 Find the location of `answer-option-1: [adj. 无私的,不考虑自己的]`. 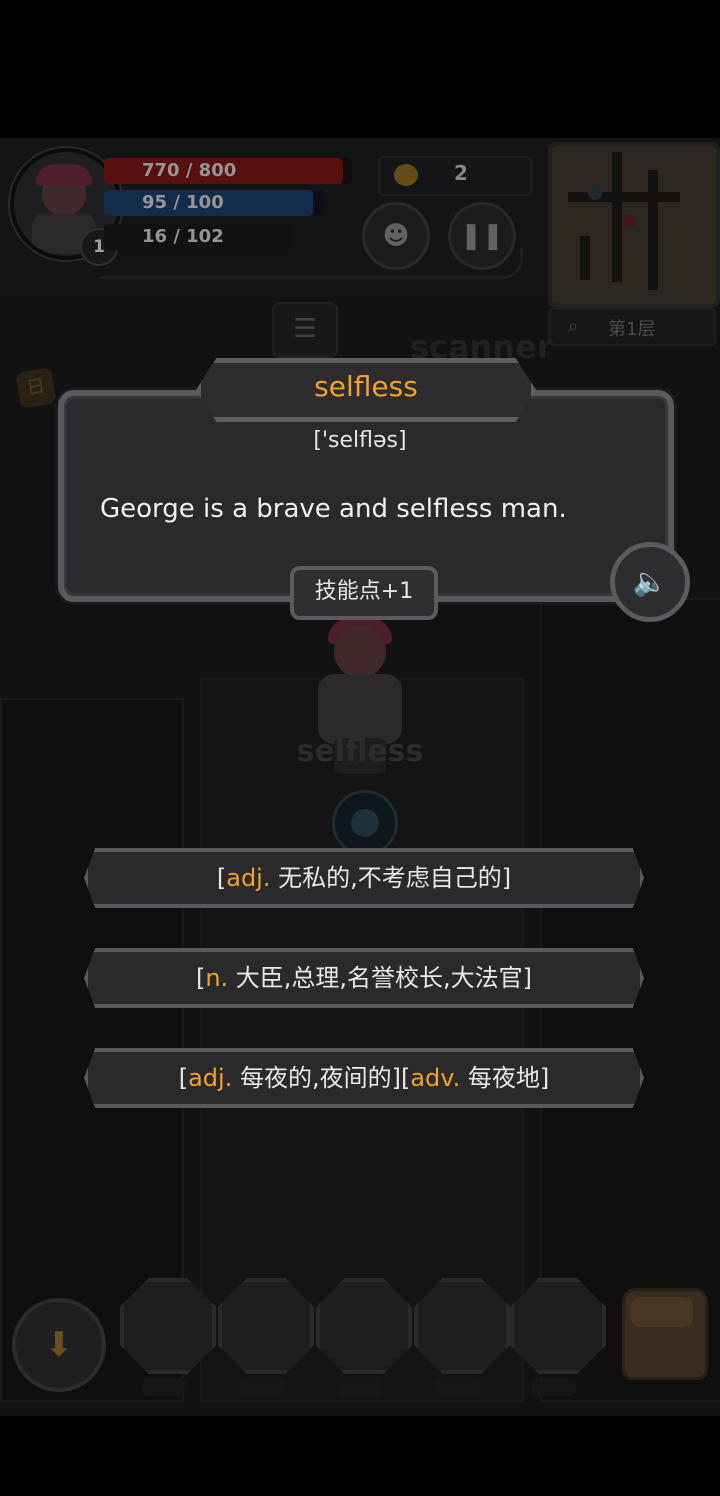

answer-option-1: [adj. 无私的,不考虑自己的] is located at coordinates (364, 878).